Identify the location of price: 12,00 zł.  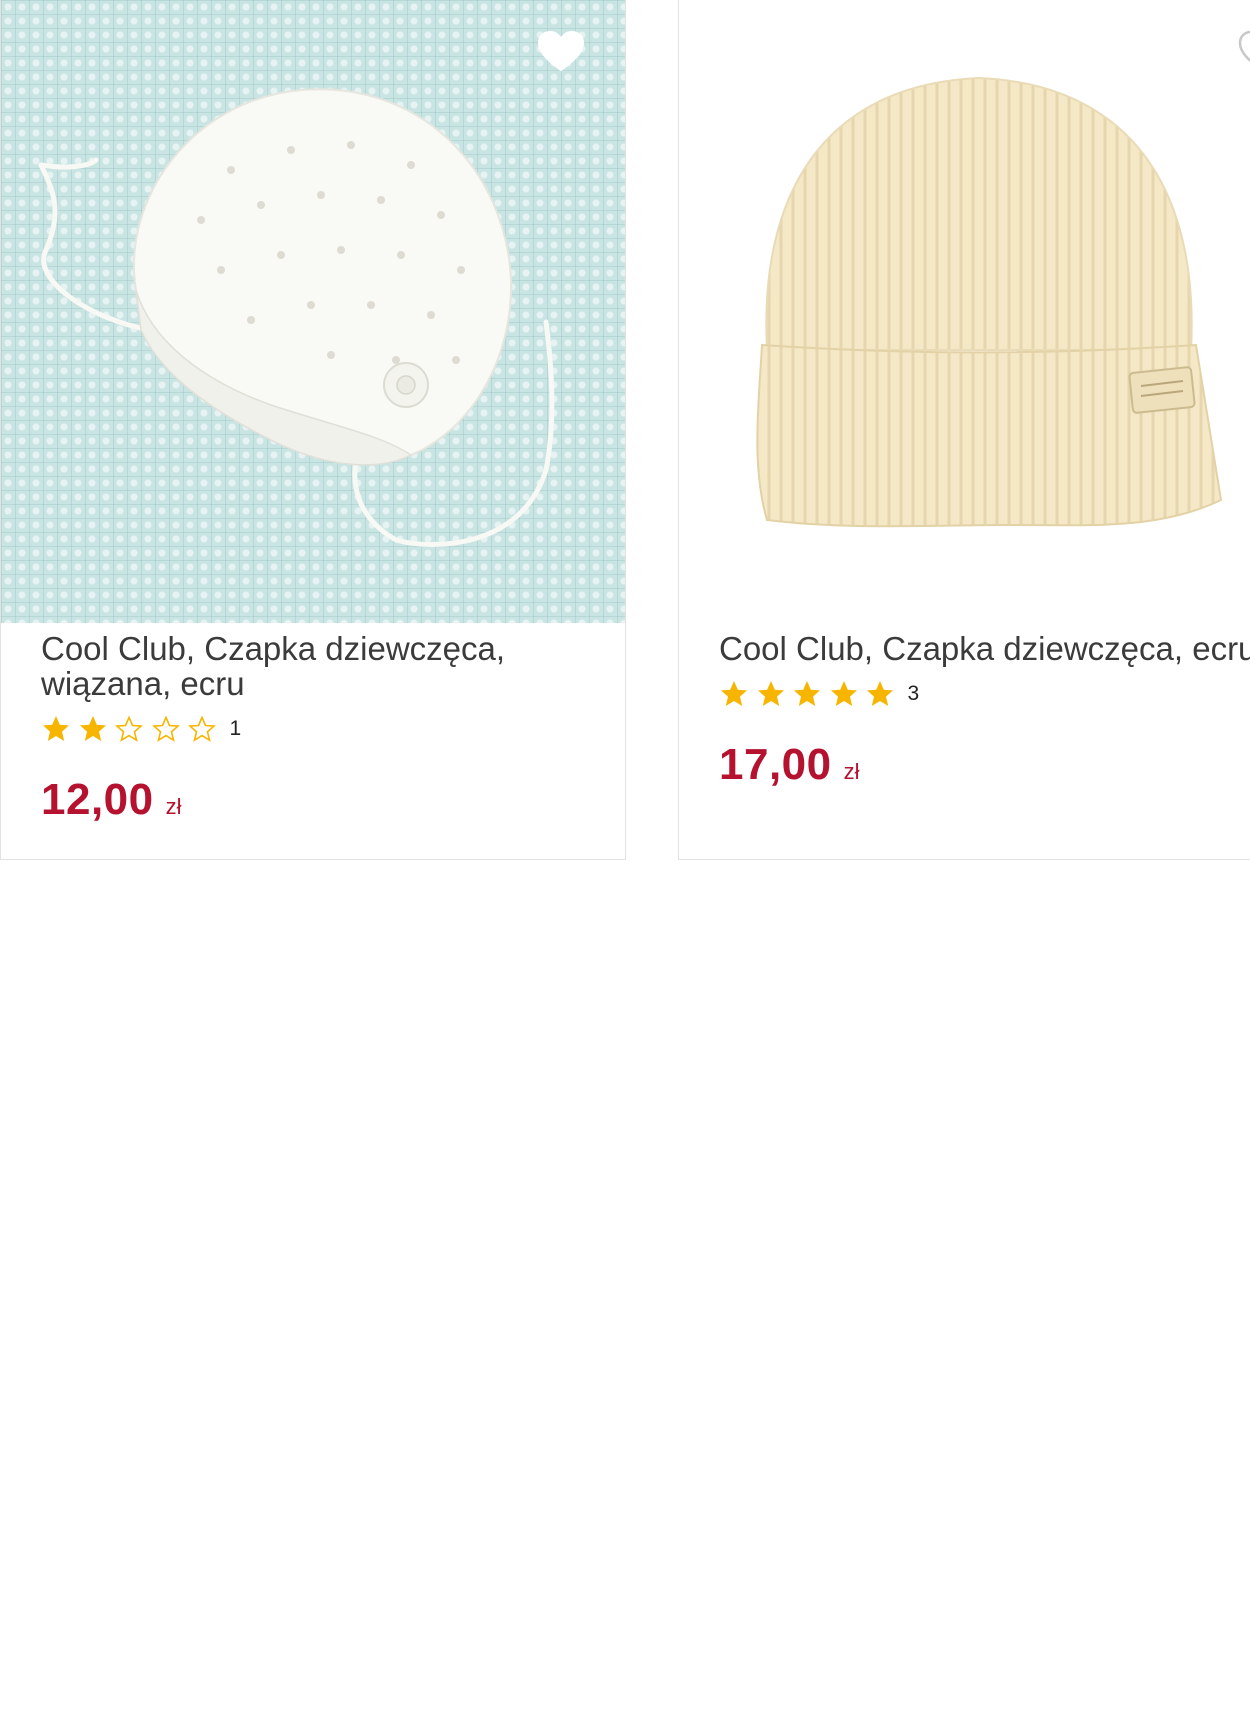
(333, 800).